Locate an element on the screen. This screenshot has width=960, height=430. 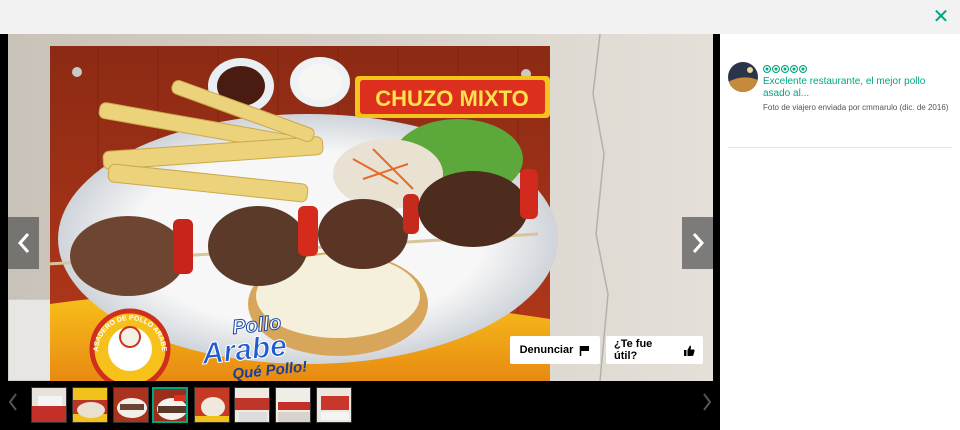
thumbnail-active is located at coordinates (170, 405).